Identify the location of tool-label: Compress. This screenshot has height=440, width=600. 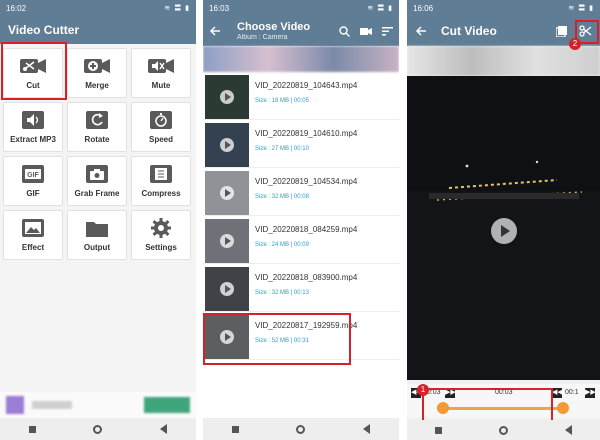
(161, 193).